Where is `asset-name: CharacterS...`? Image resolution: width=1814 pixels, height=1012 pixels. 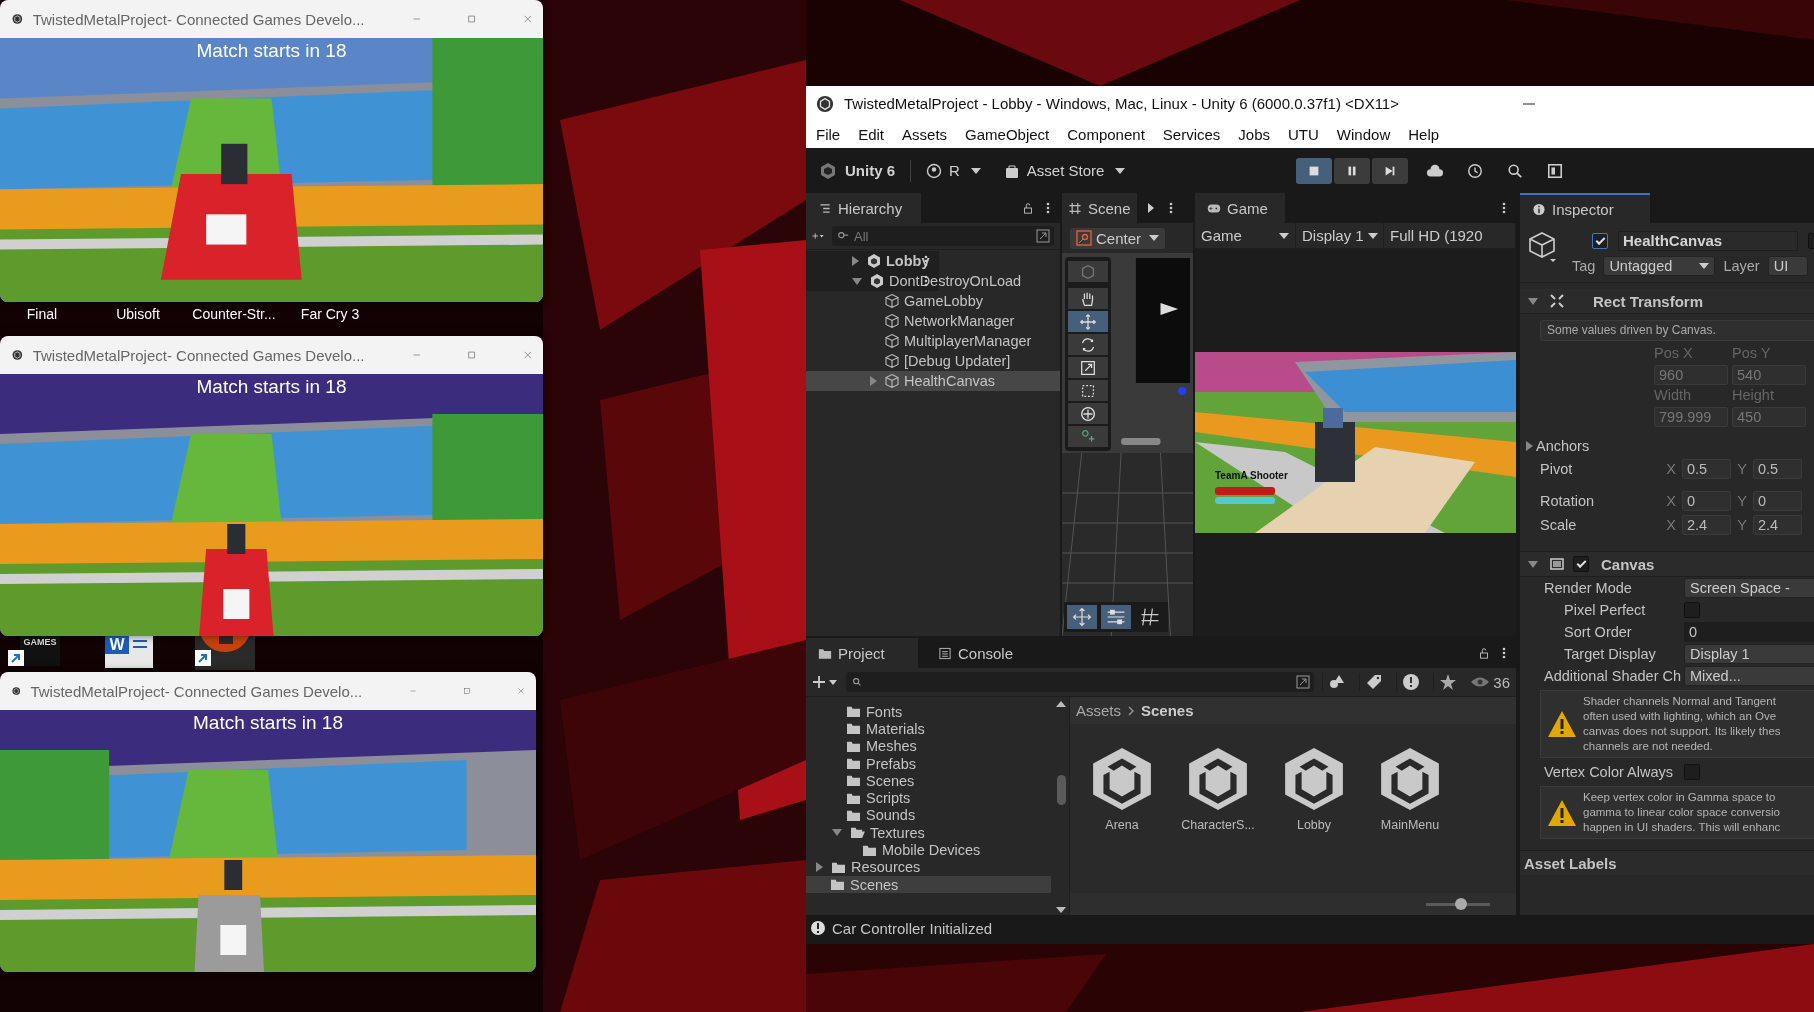 asset-name: CharacterS... is located at coordinates (1218, 825).